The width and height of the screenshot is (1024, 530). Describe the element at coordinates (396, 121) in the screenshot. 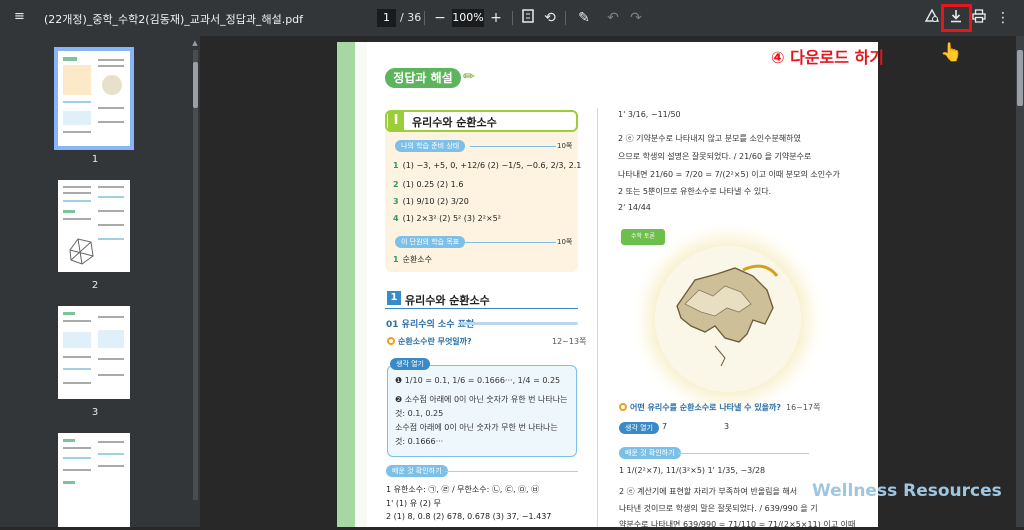

I see `unit-number-badge: I` at that location.